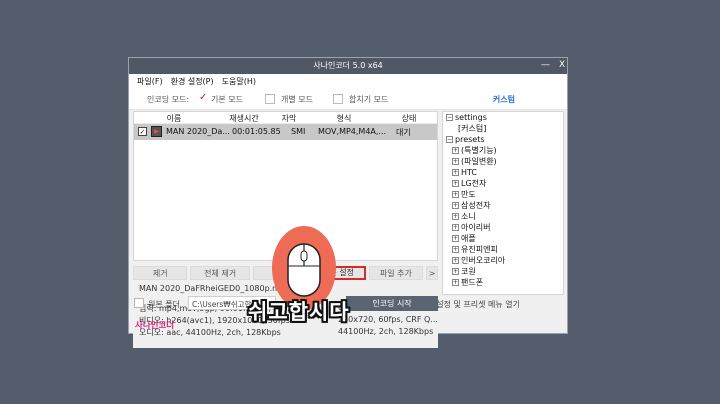 The image size is (720, 404). What do you see at coordinates (156, 131) in the screenshot?
I see `video-file-icon: ▶` at bounding box center [156, 131].